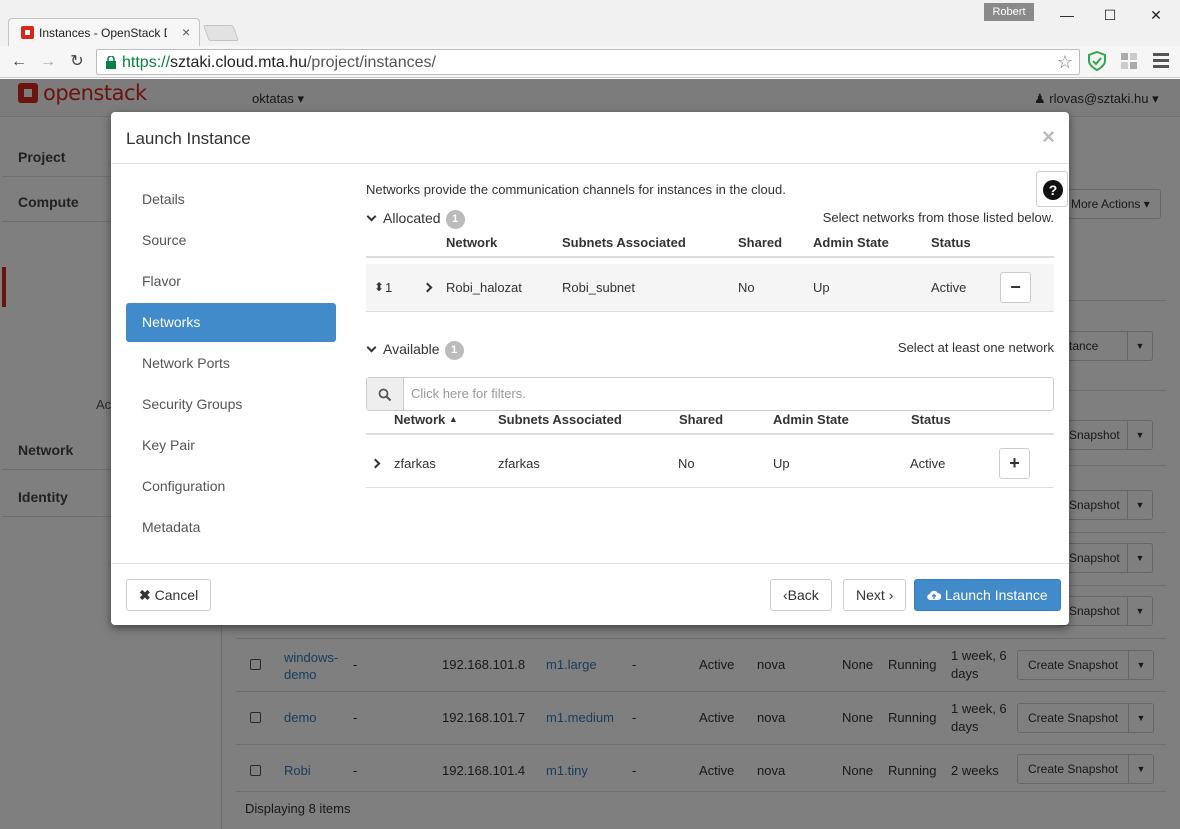  What do you see at coordinates (1110, 15) in the screenshot?
I see `maximize-button: ☐` at bounding box center [1110, 15].